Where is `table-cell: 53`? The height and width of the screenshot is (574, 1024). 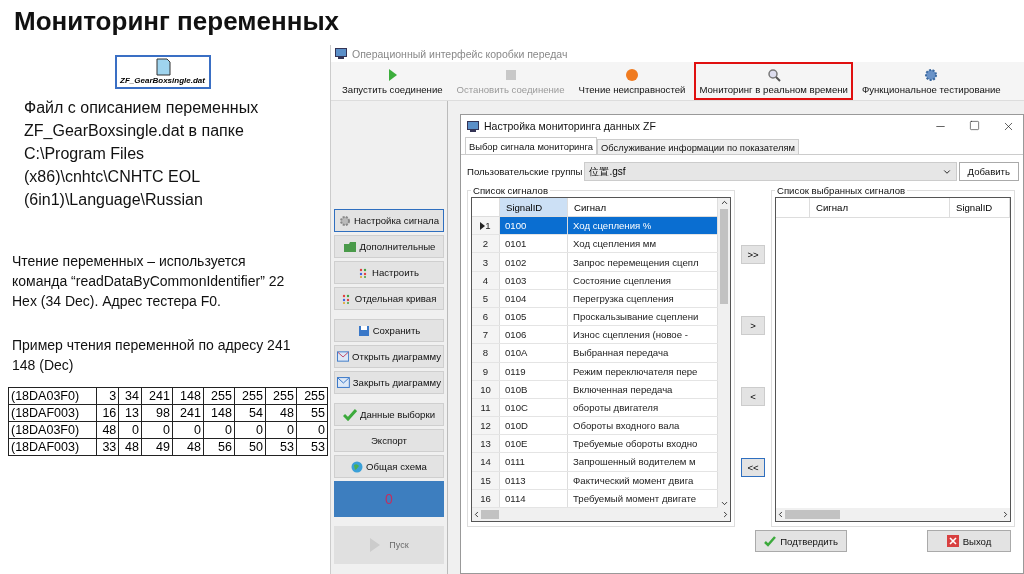
table-cell: 53 is located at coordinates (281, 447).